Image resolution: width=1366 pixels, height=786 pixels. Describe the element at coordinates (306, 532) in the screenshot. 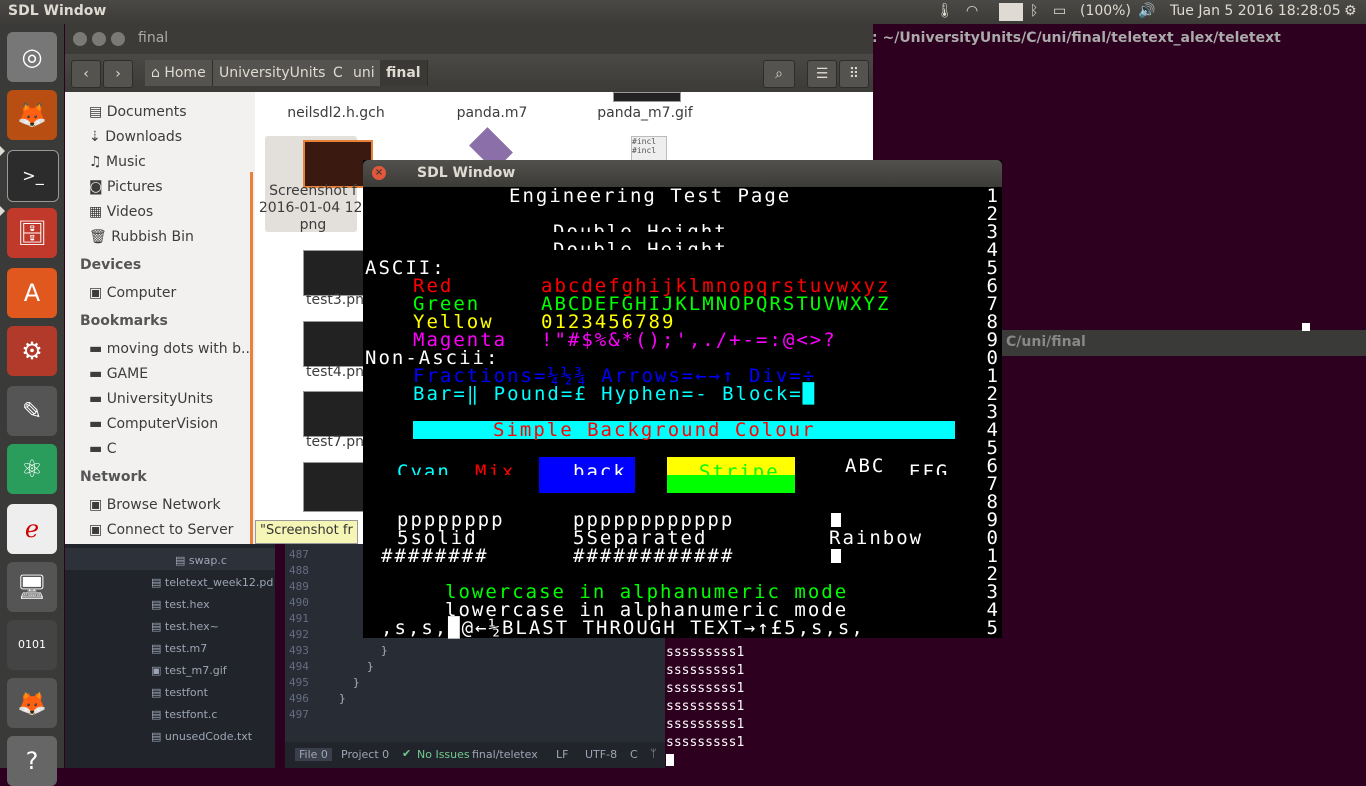

I see `tooltip: "Screenshot fr` at that location.